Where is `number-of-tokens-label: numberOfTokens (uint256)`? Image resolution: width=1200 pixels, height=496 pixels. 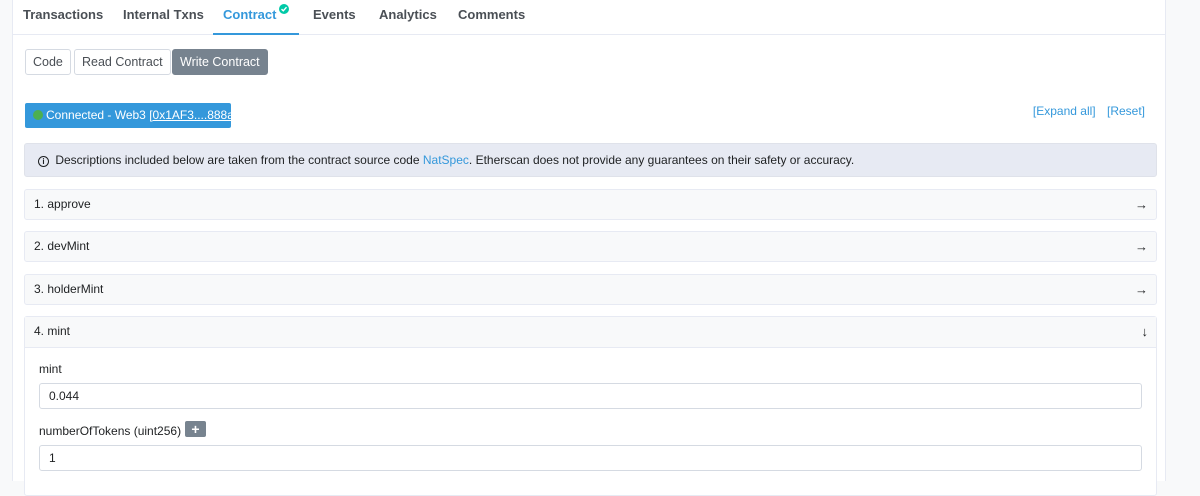
number-of-tokens-label: numberOfTokens (uint256) is located at coordinates (110, 431).